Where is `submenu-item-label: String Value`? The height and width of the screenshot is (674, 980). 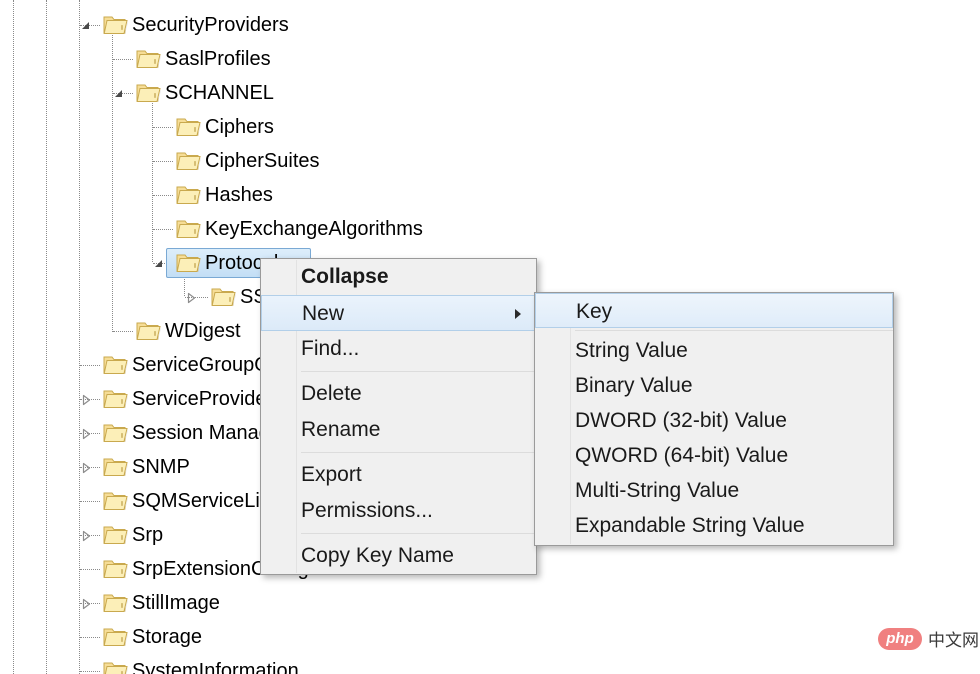 submenu-item-label: String Value is located at coordinates (631, 350).